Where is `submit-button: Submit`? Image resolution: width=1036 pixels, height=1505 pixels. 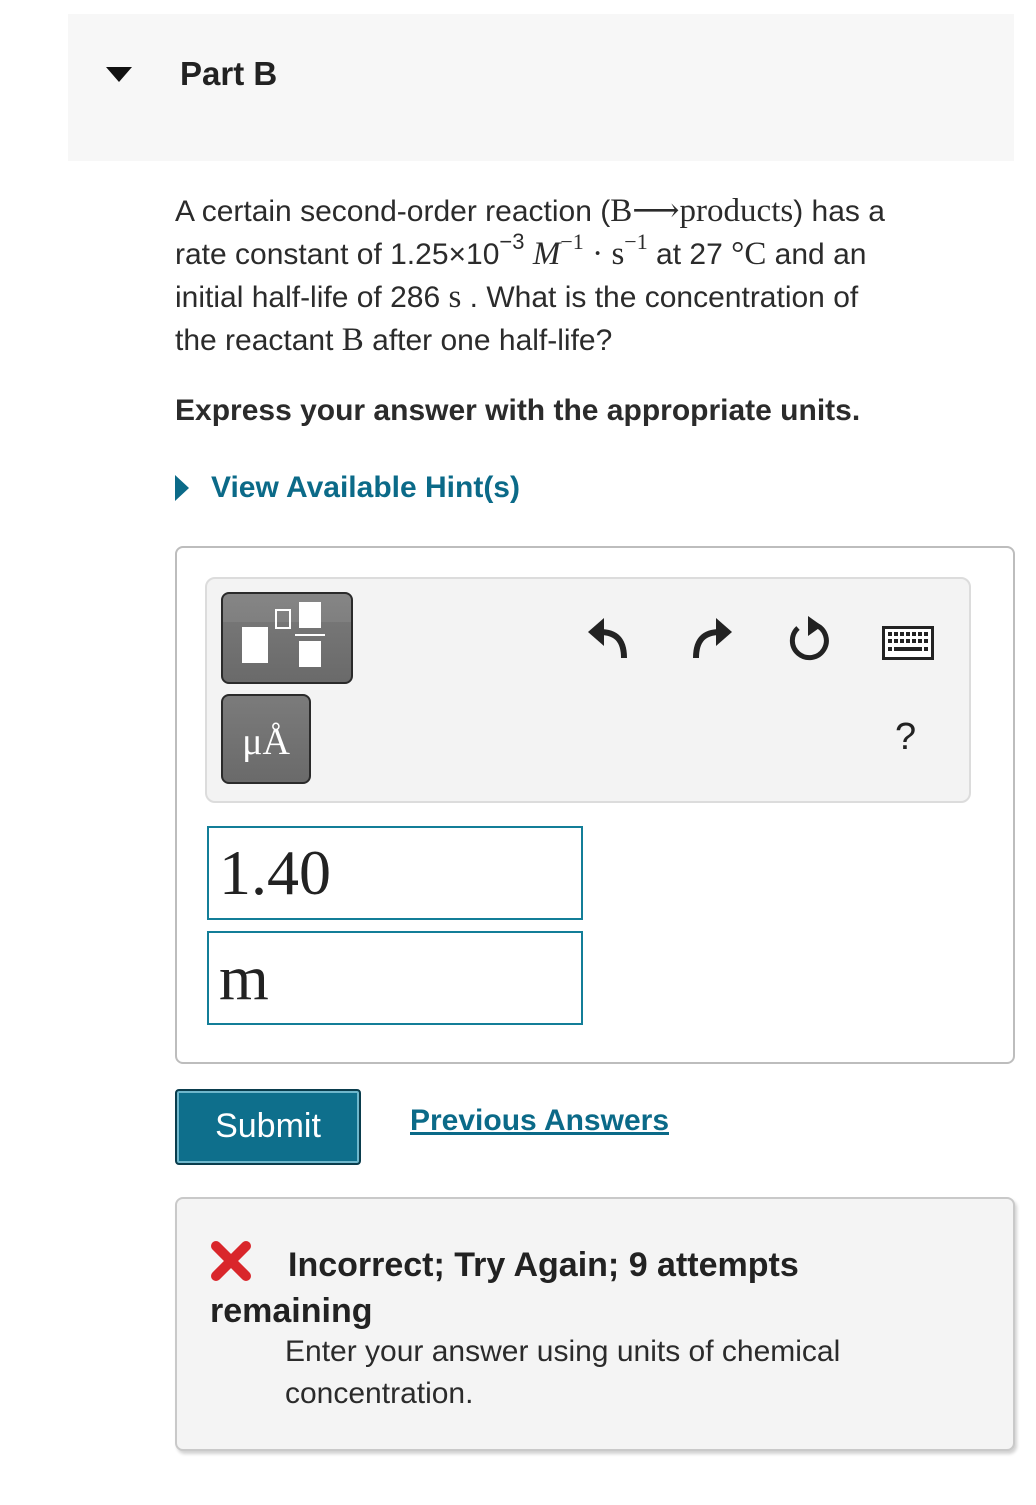 submit-button: Submit is located at coordinates (268, 1127).